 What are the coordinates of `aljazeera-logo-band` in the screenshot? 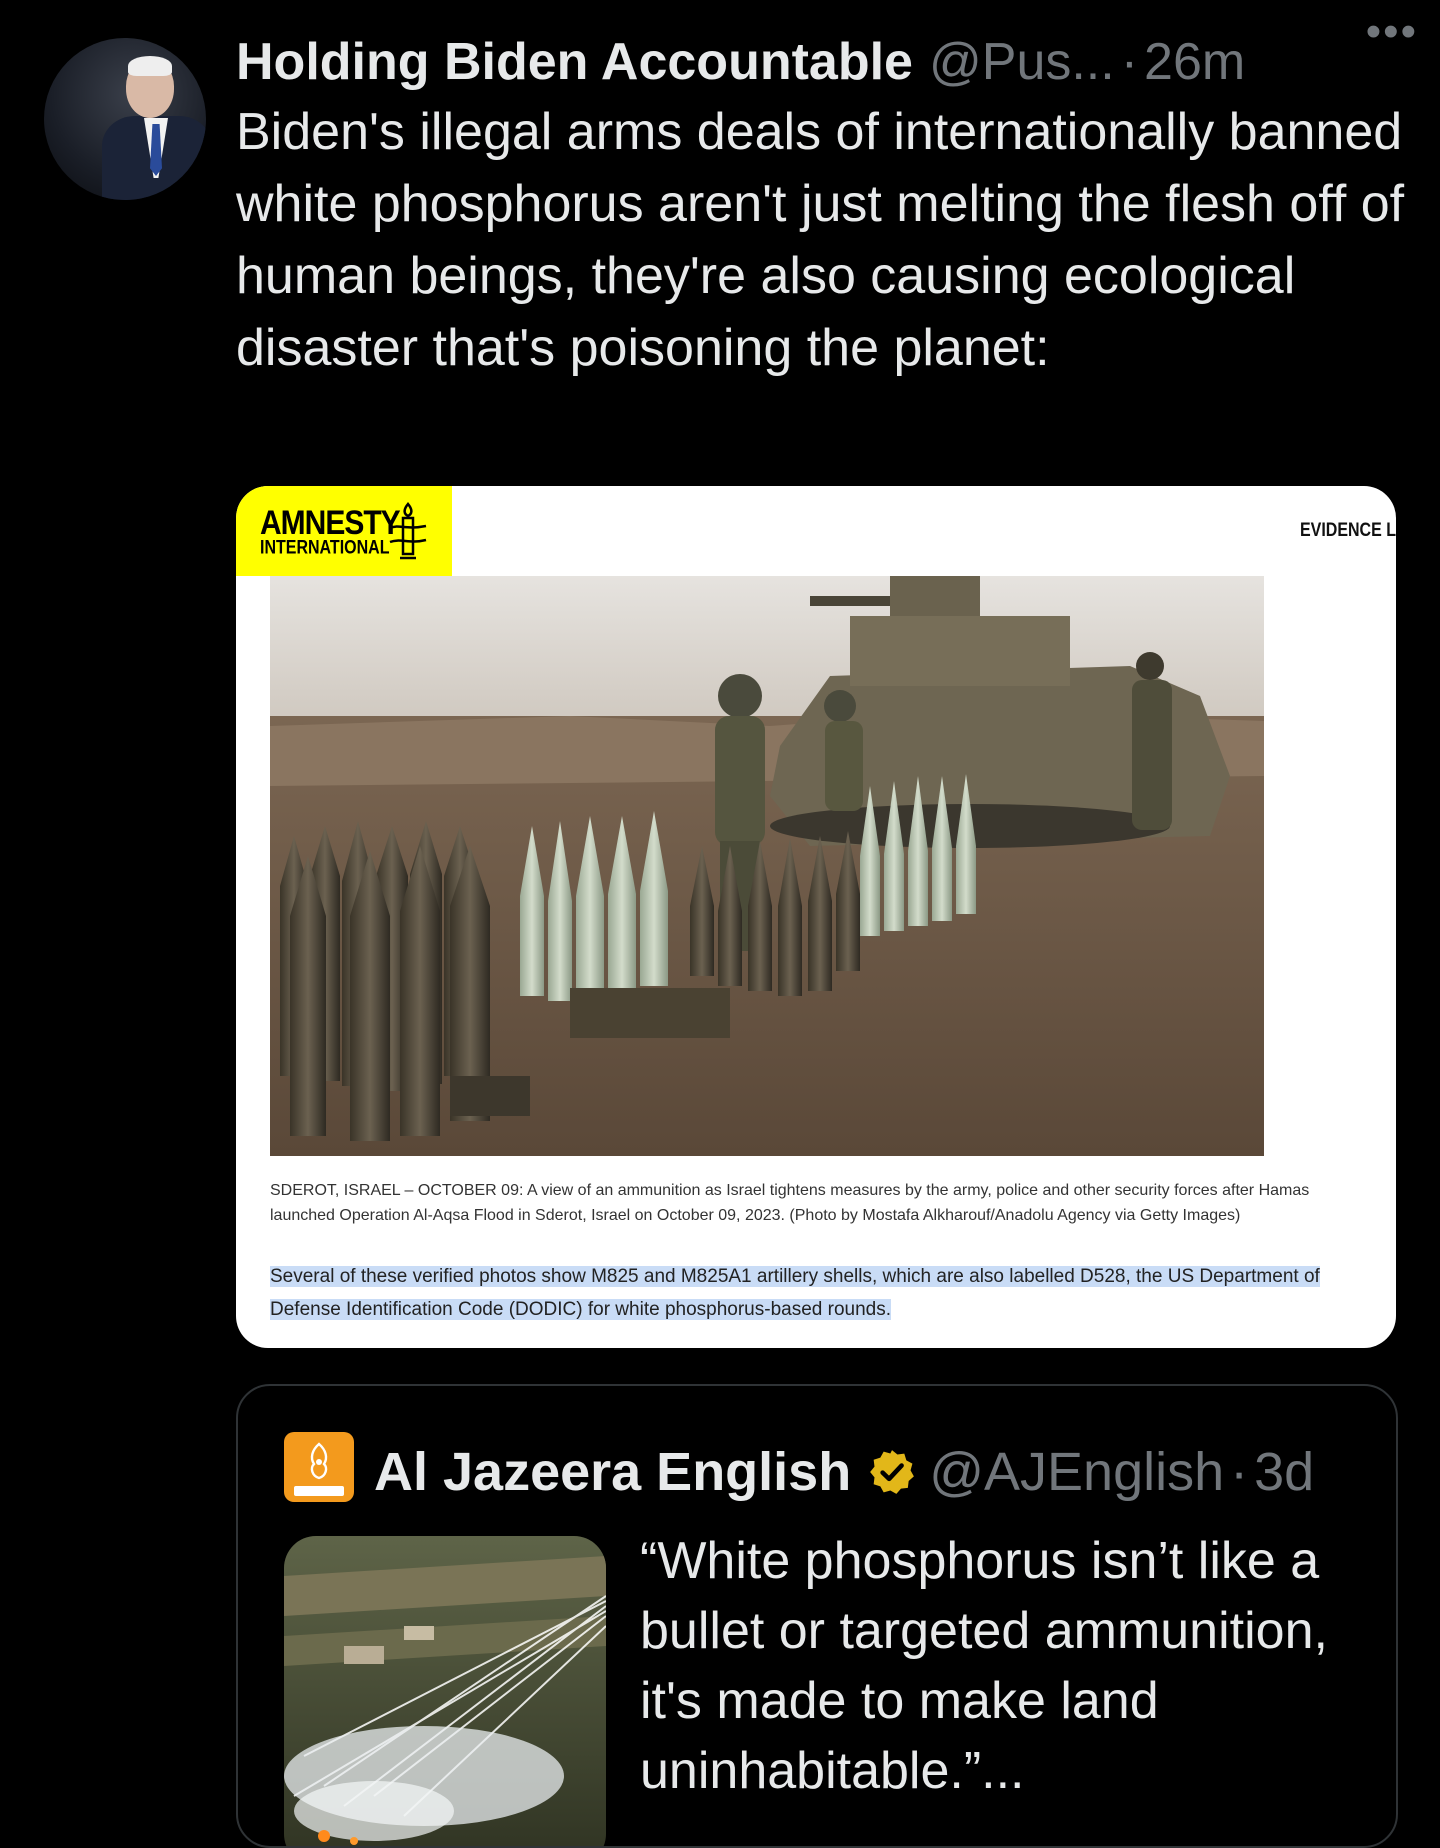 It's located at (319, 1491).